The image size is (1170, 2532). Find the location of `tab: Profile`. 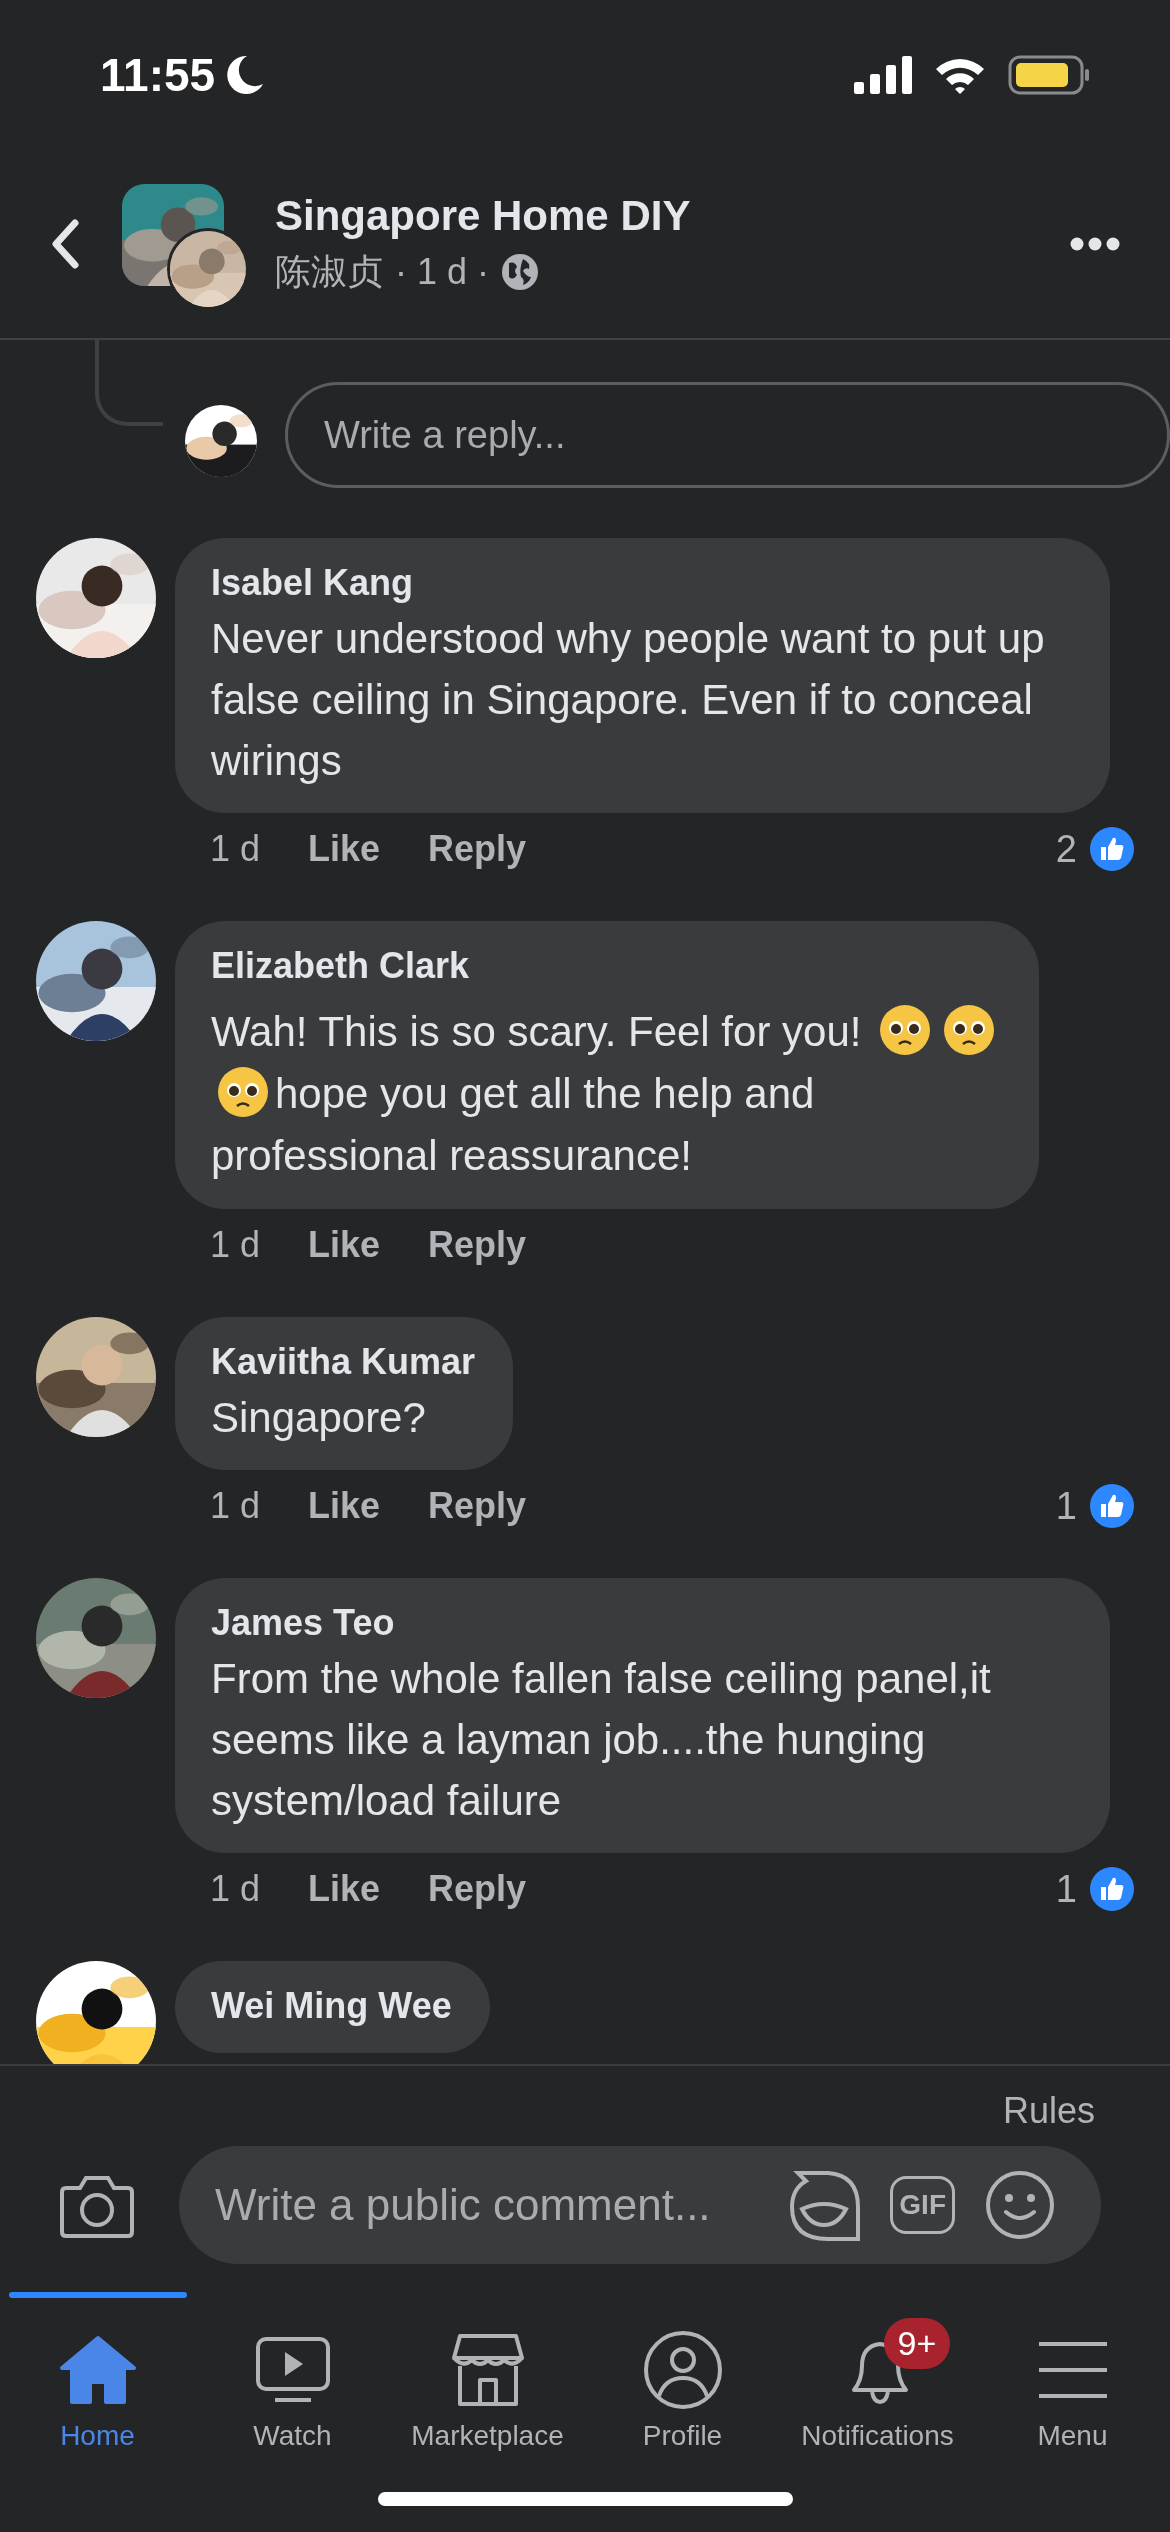

tab: Profile is located at coordinates (682, 2436).